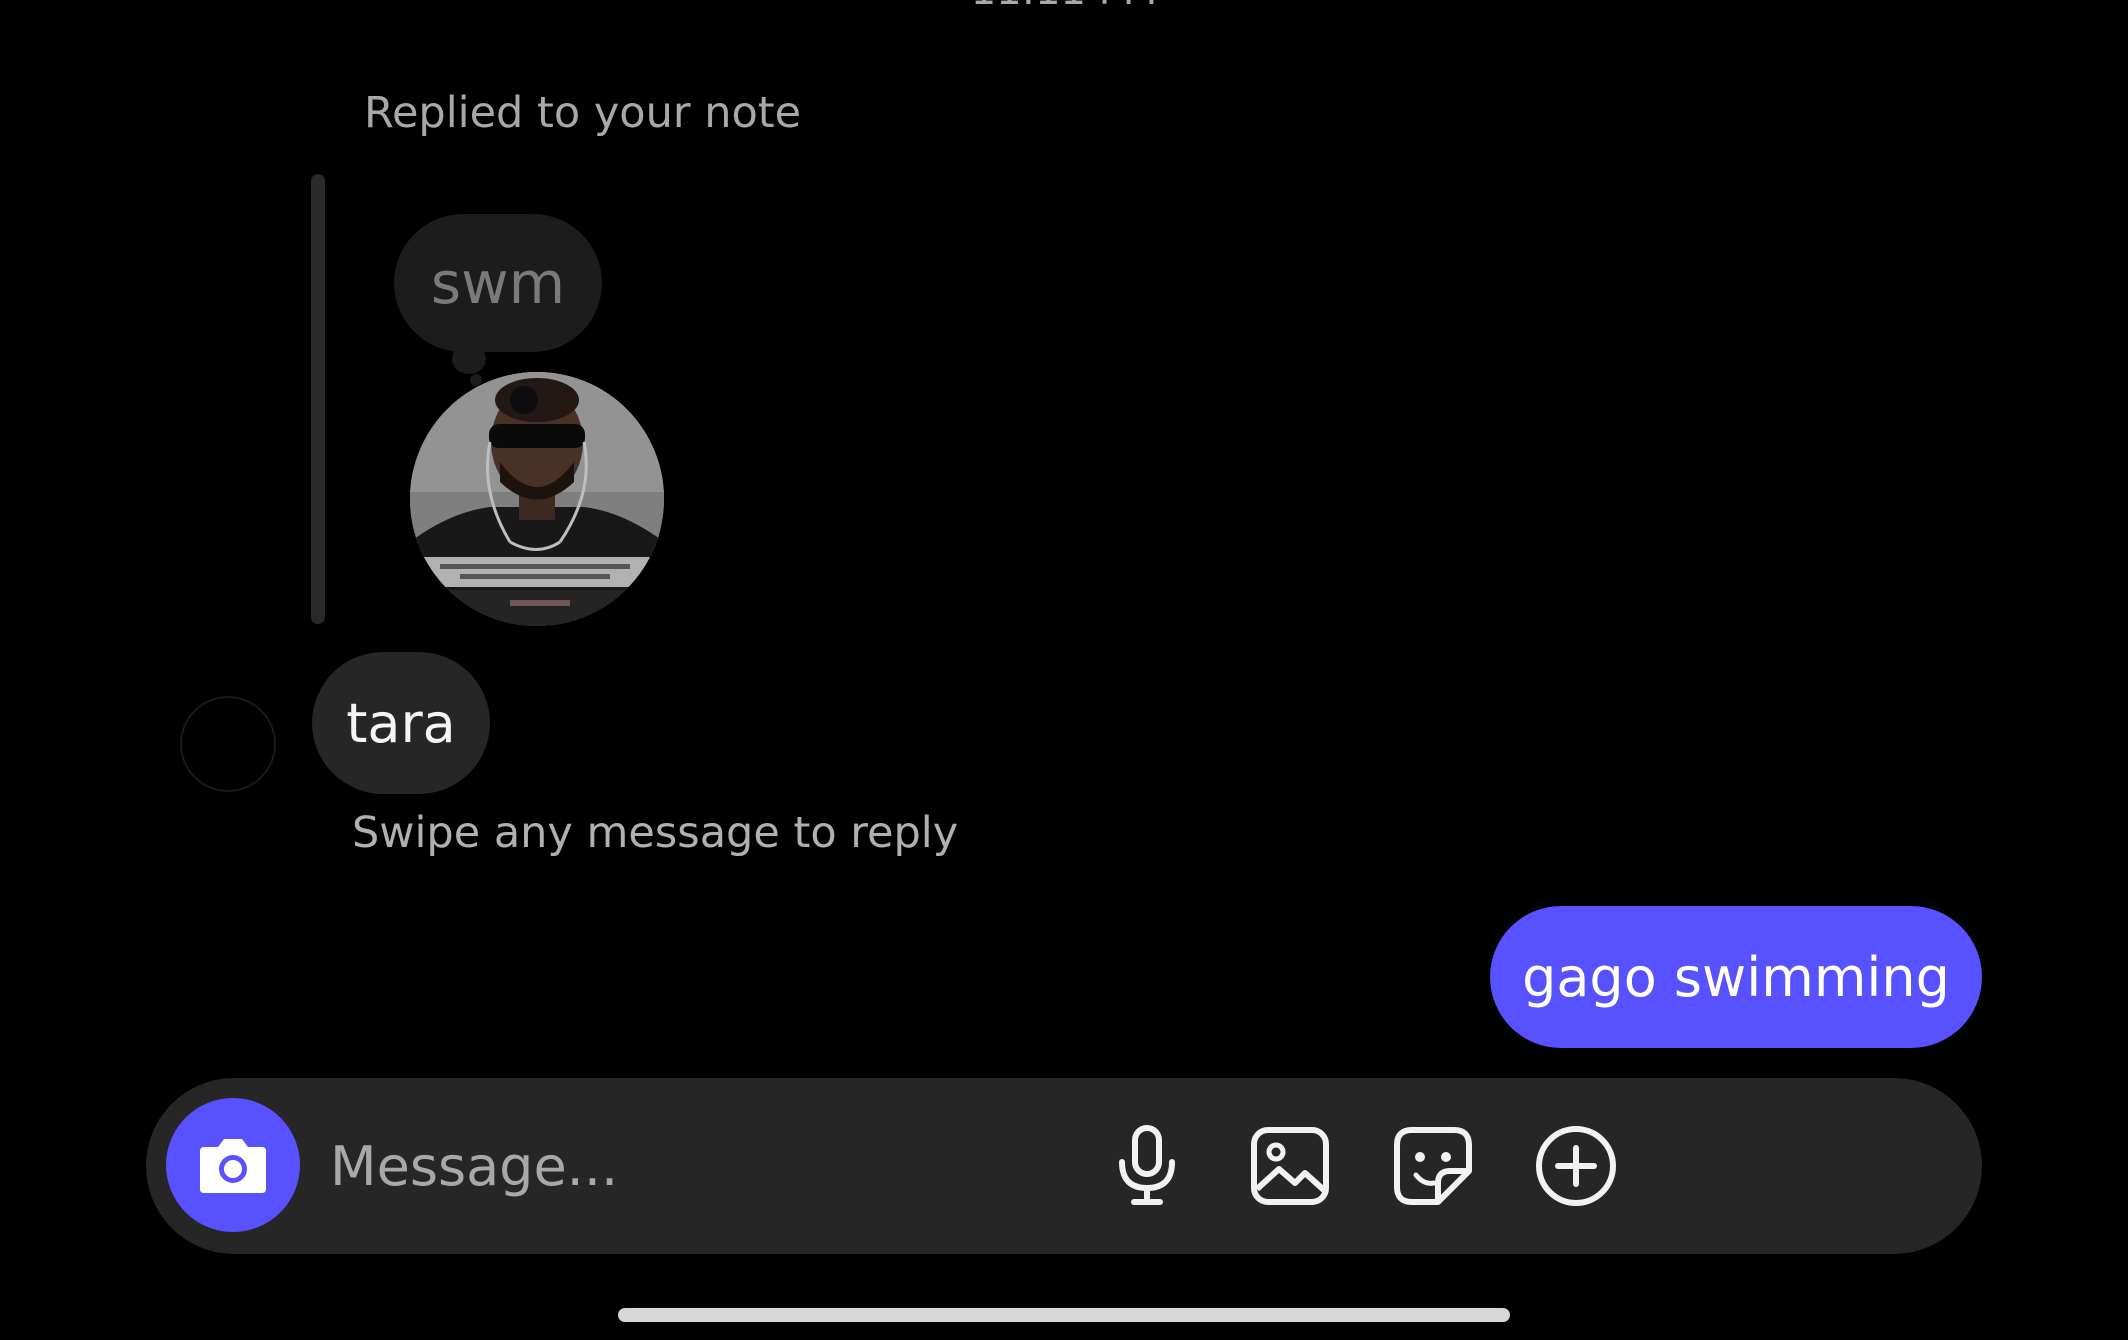 Image resolution: width=2128 pixels, height=1340 pixels. I want to click on microphone-icon, so click(1147, 1165).